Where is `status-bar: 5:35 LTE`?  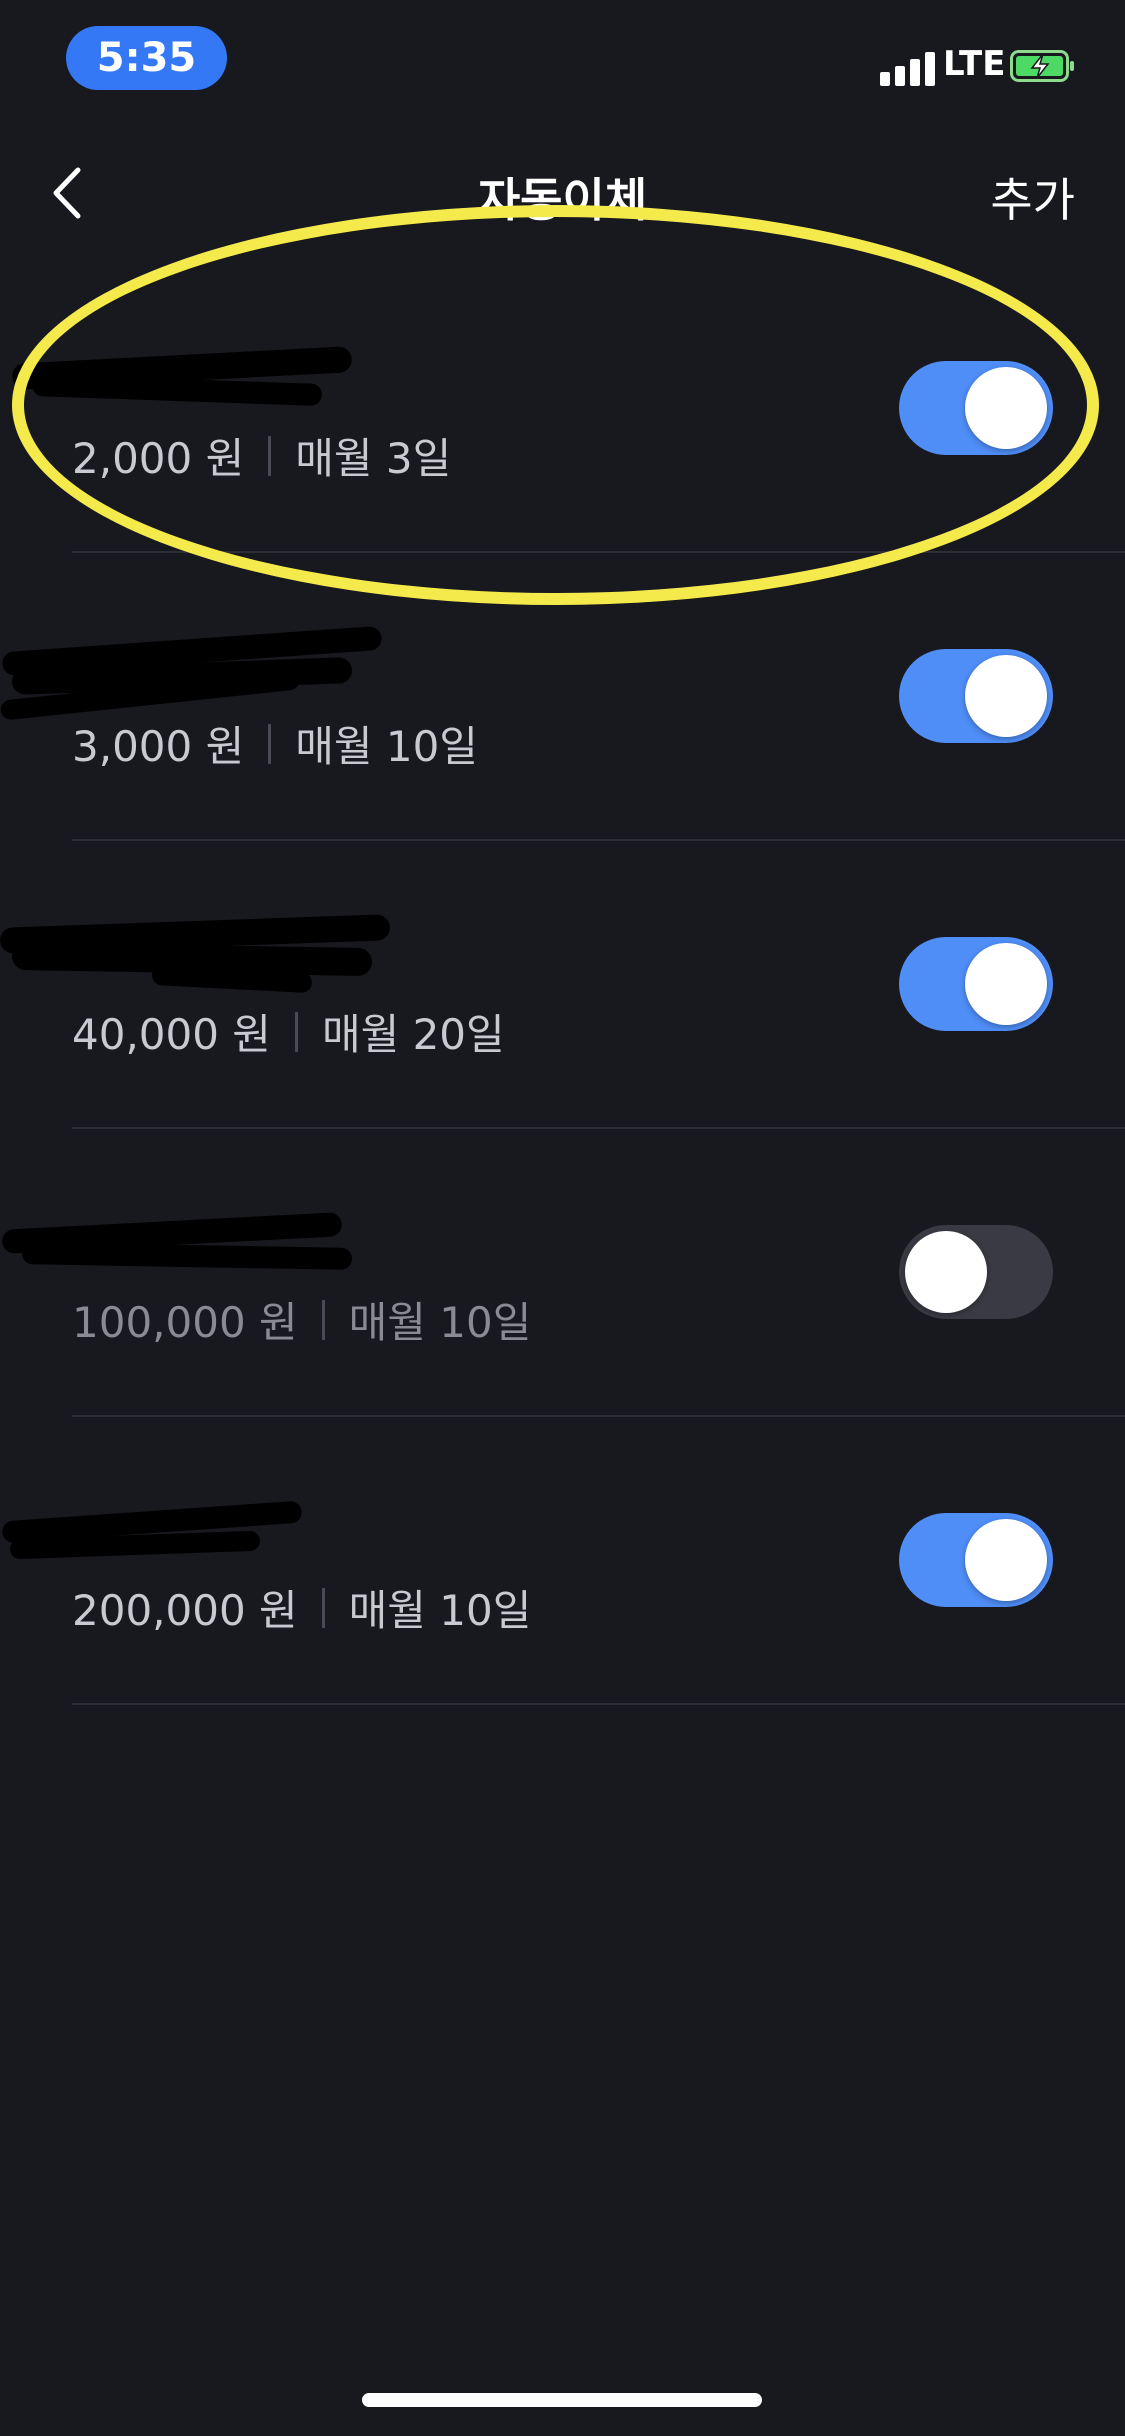
status-bar: 5:35 LTE is located at coordinates (562, 65).